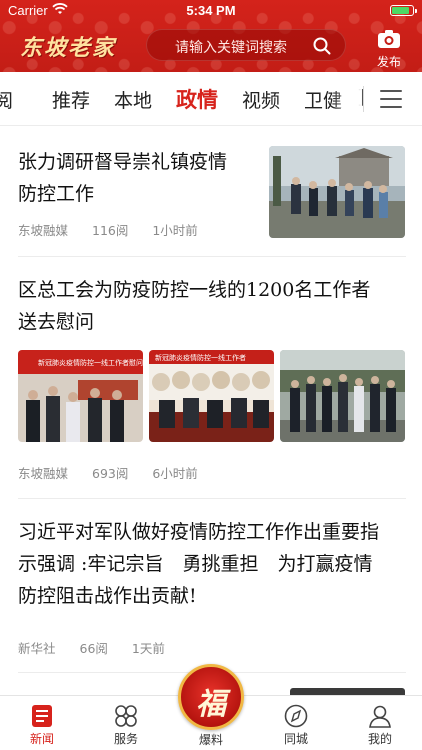 The width and height of the screenshot is (422, 750). What do you see at coordinates (210, 740) in the screenshot?
I see `nav-report-label: 爆料` at bounding box center [210, 740].